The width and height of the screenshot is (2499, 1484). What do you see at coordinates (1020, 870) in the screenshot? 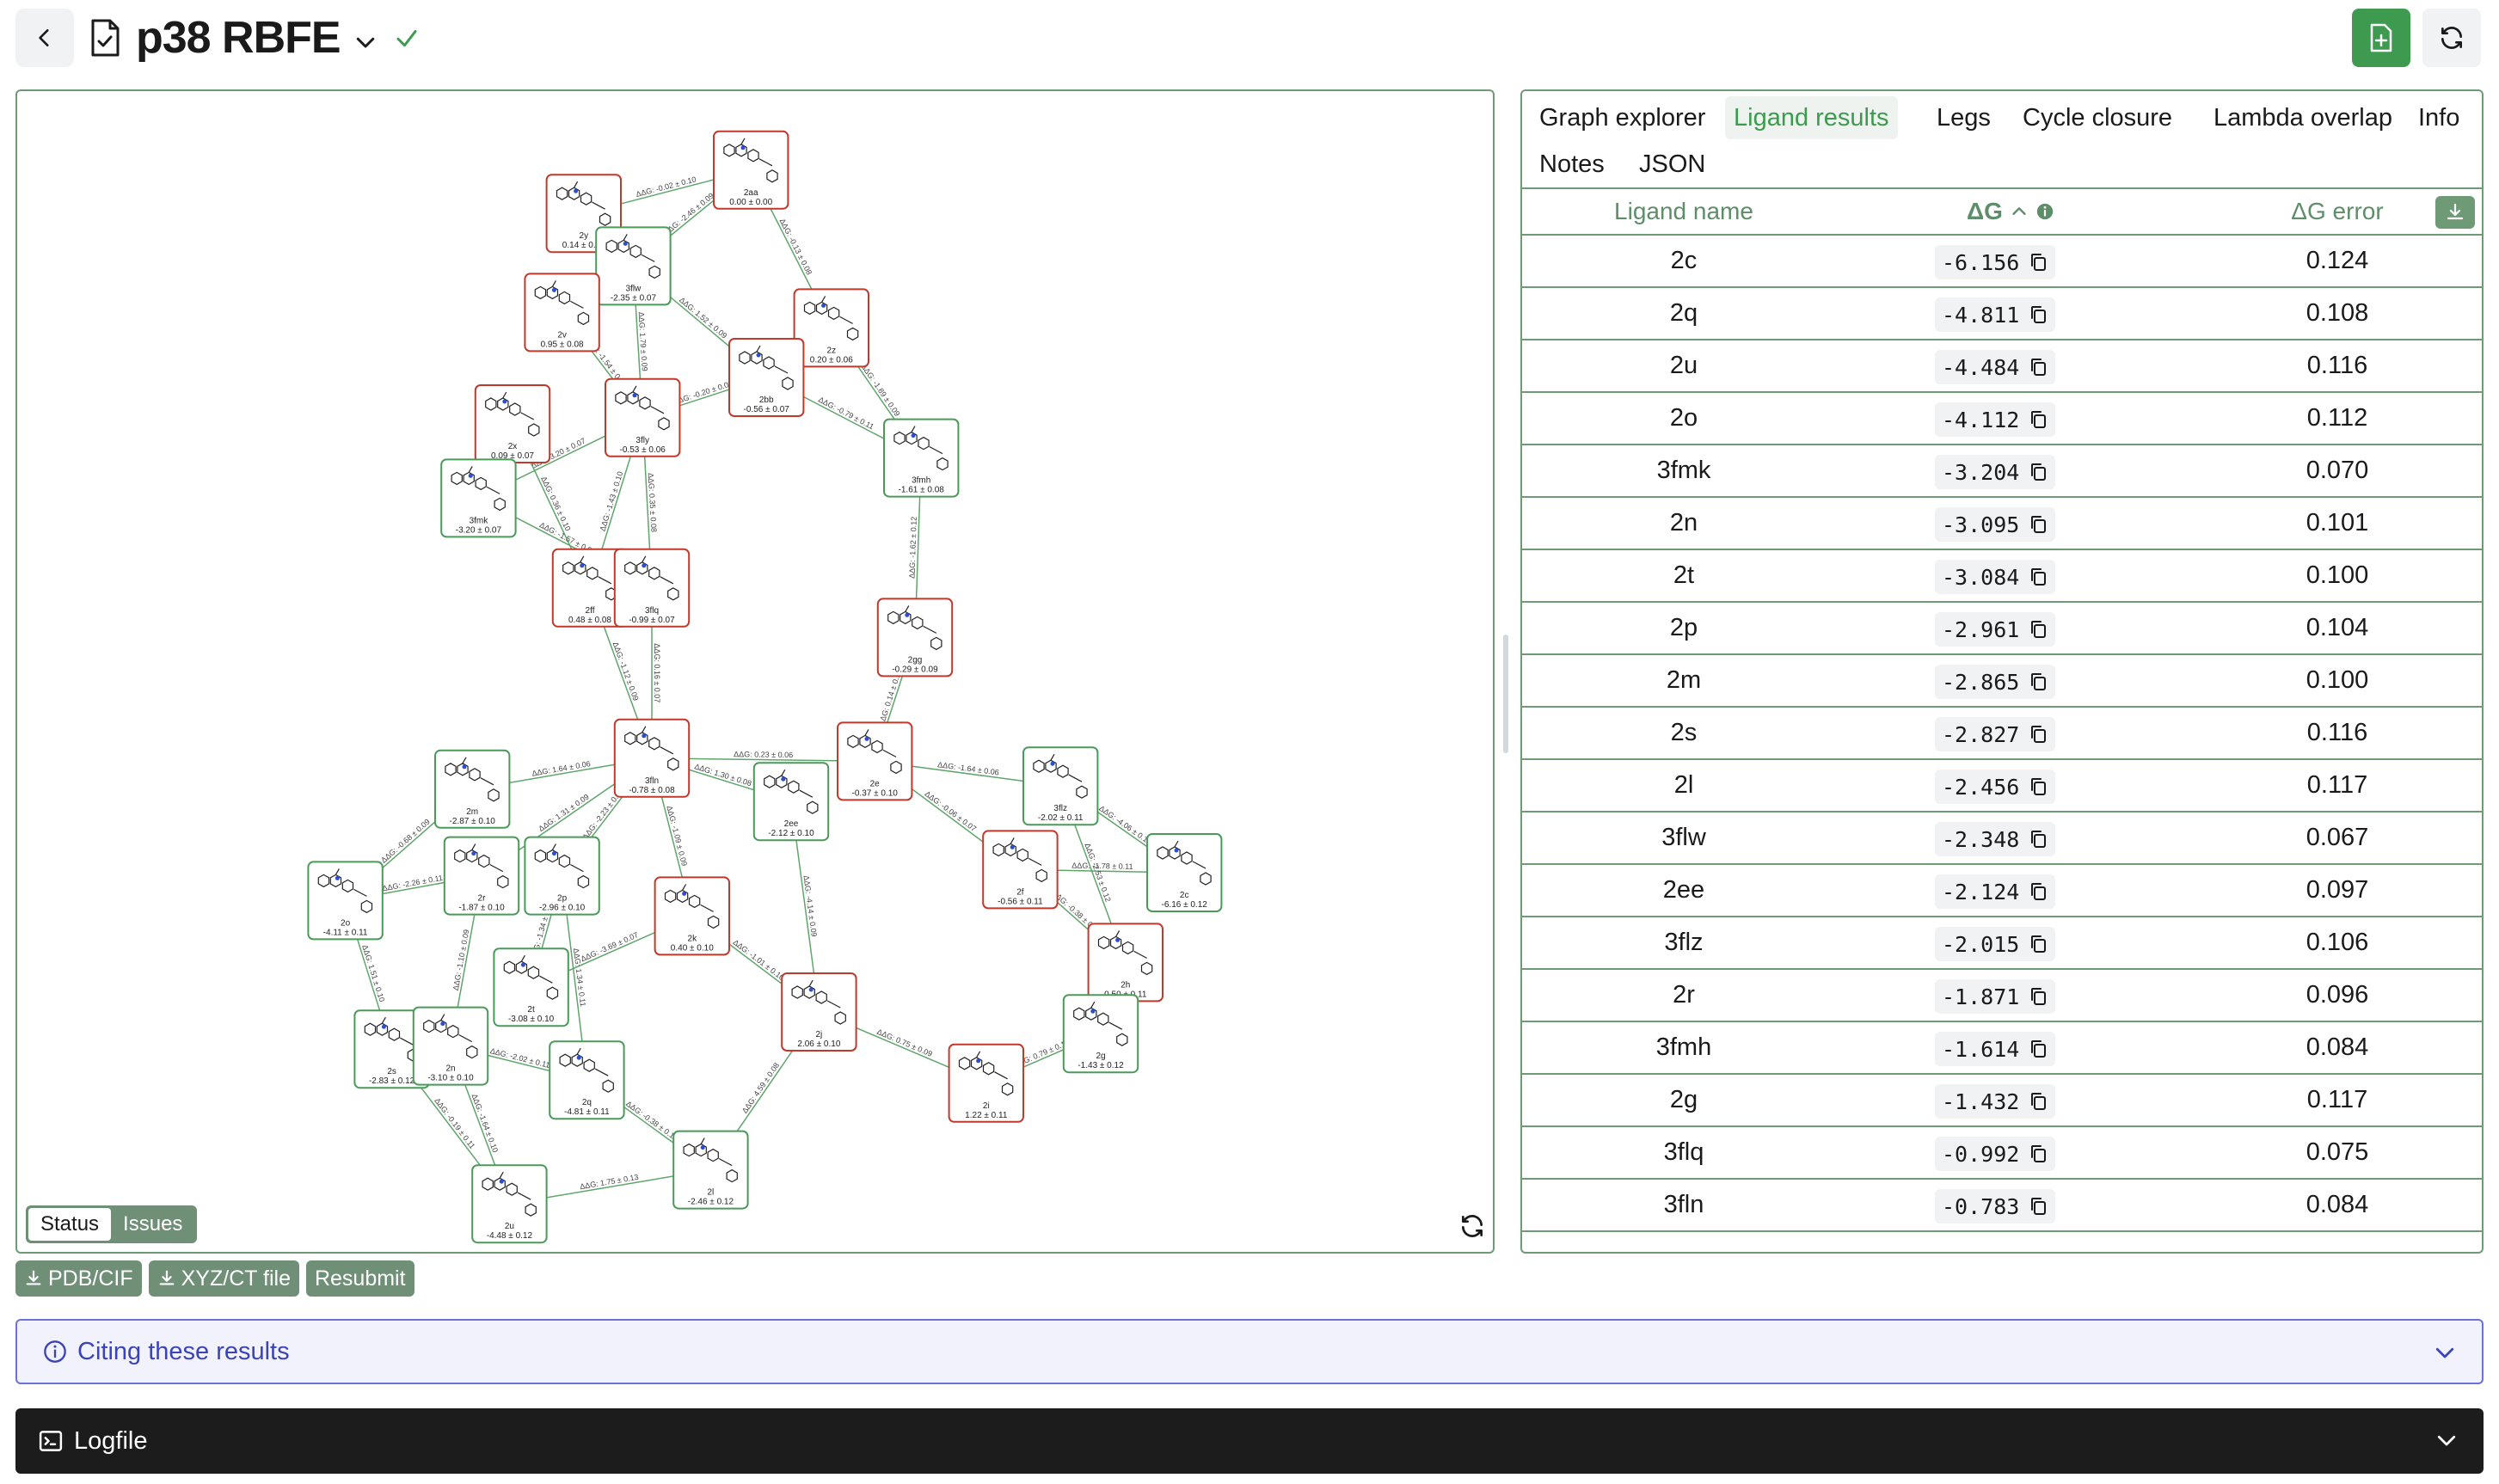
I see `ligand-node: 2f-0.56 ± 0.11` at bounding box center [1020, 870].